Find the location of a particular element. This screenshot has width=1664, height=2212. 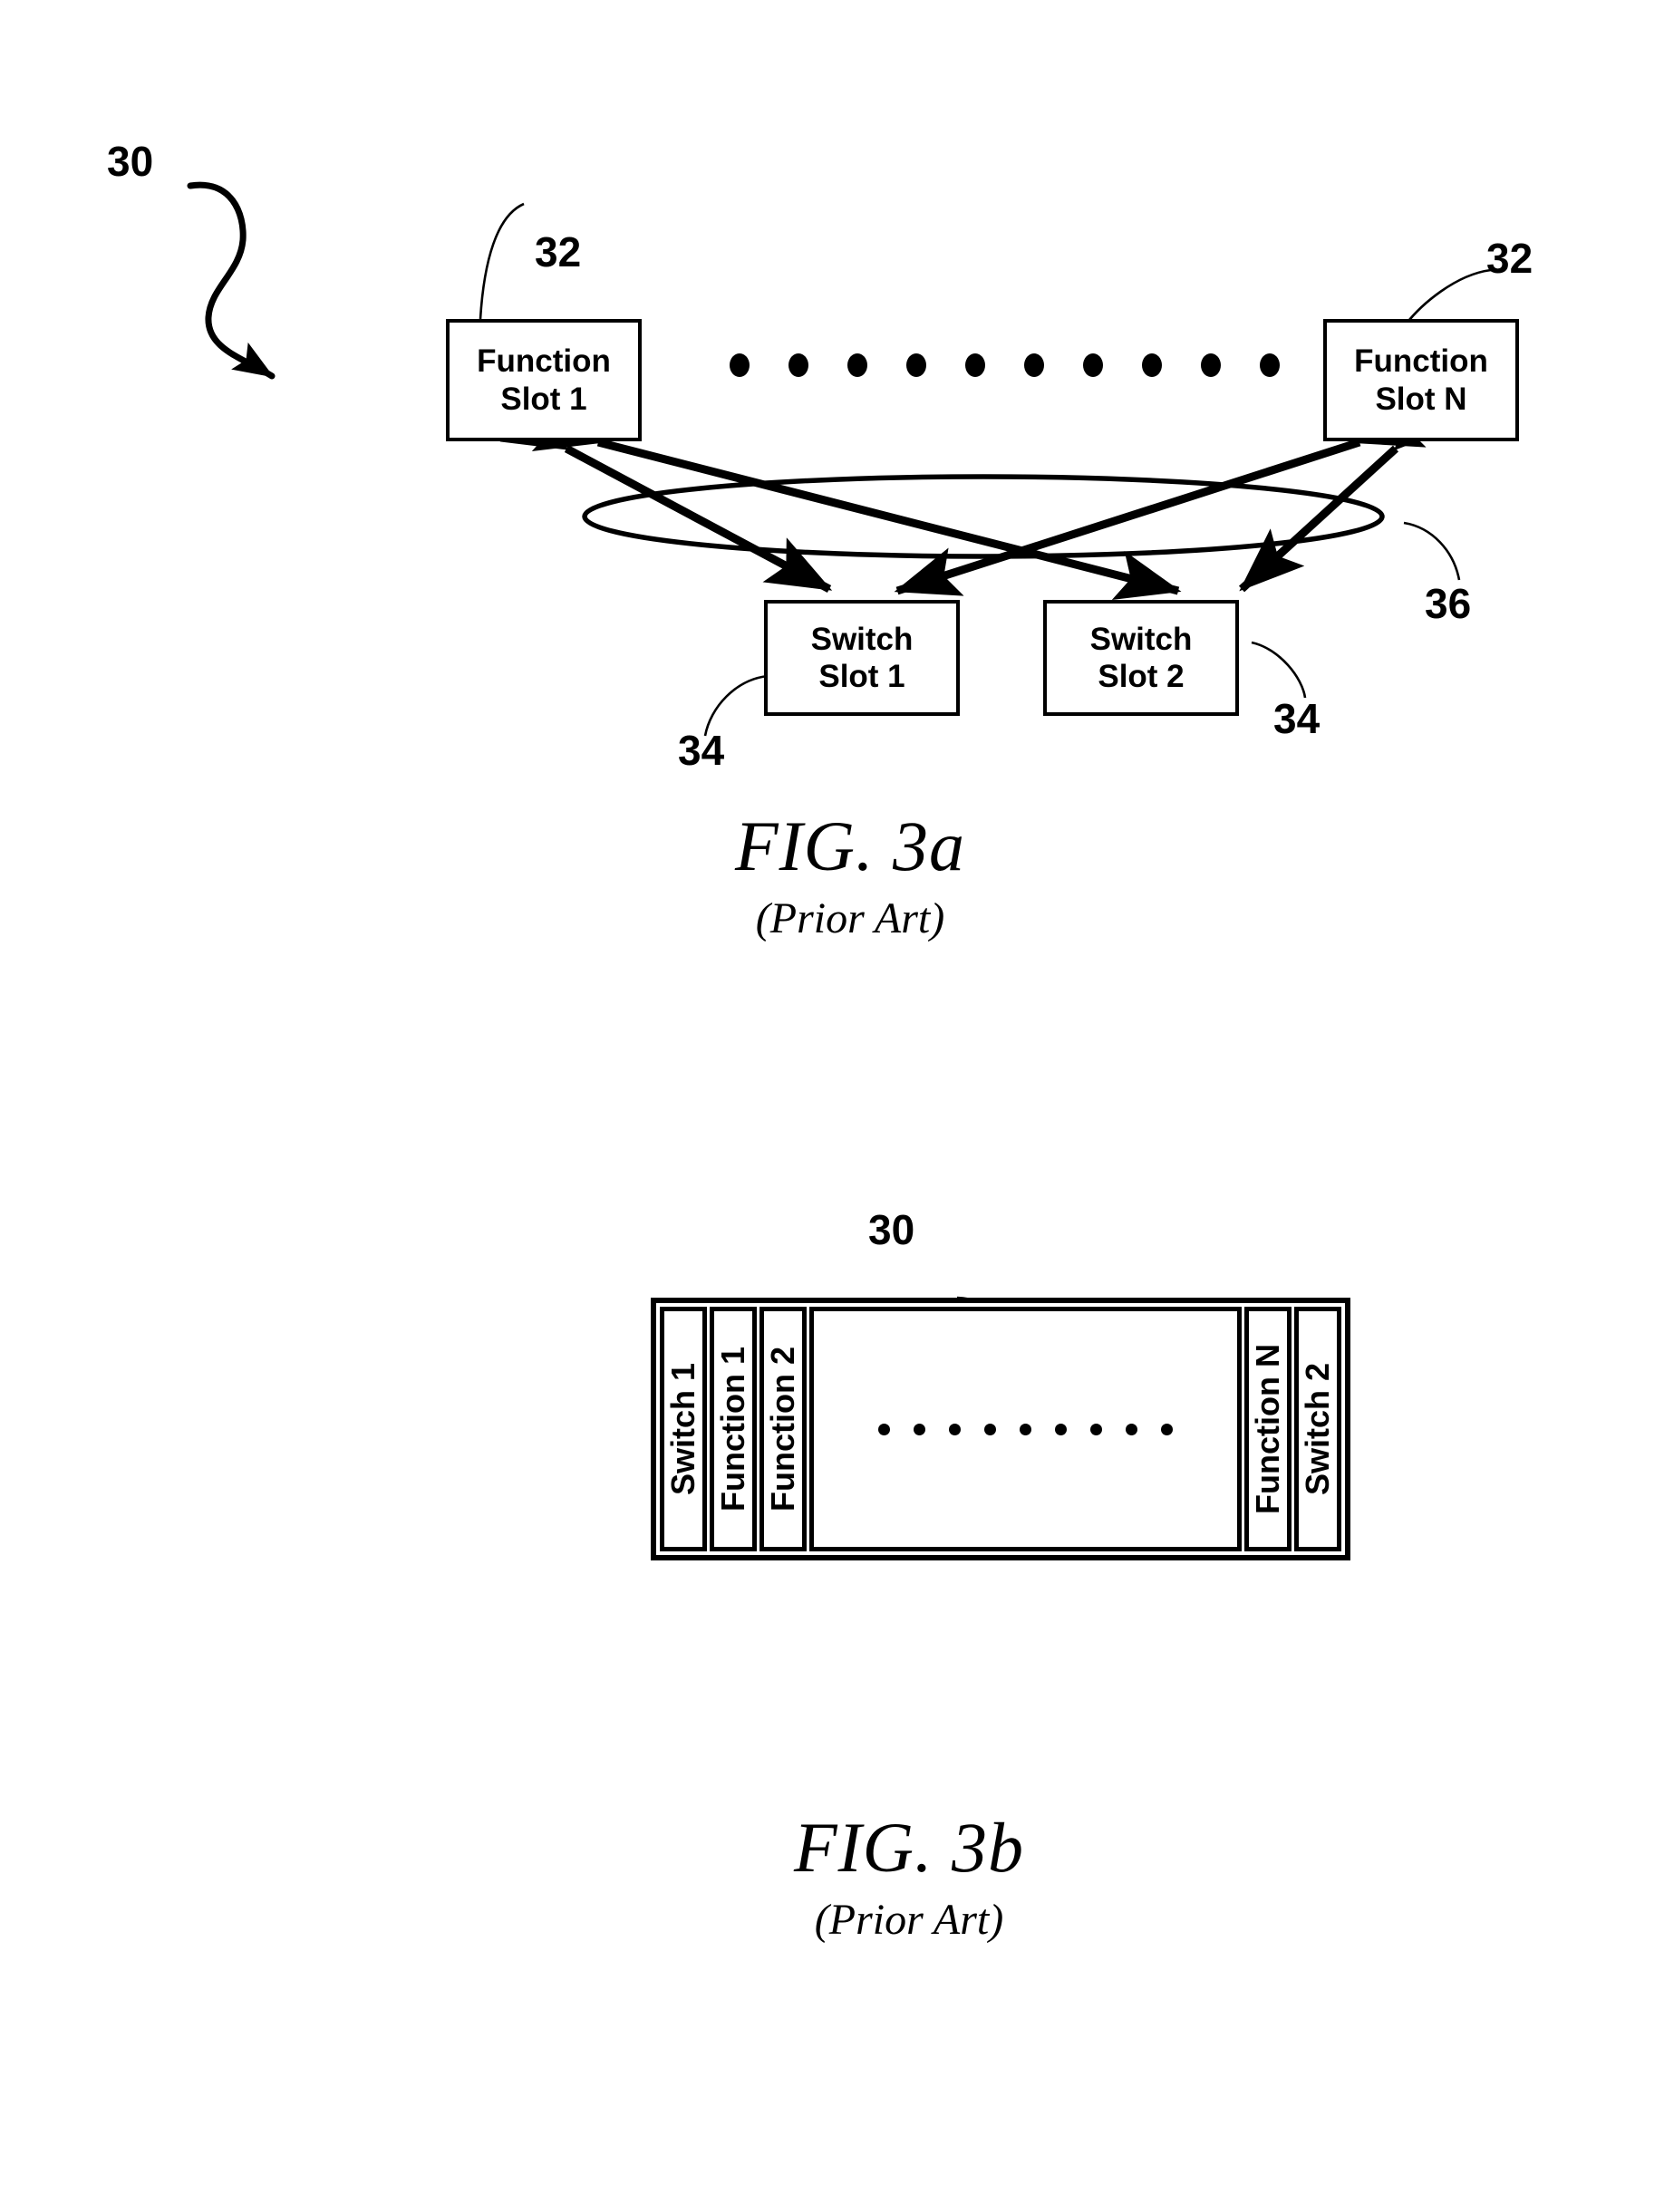

box-function-slot-1-line2: Slot 1 is located at coordinates (543, 399).